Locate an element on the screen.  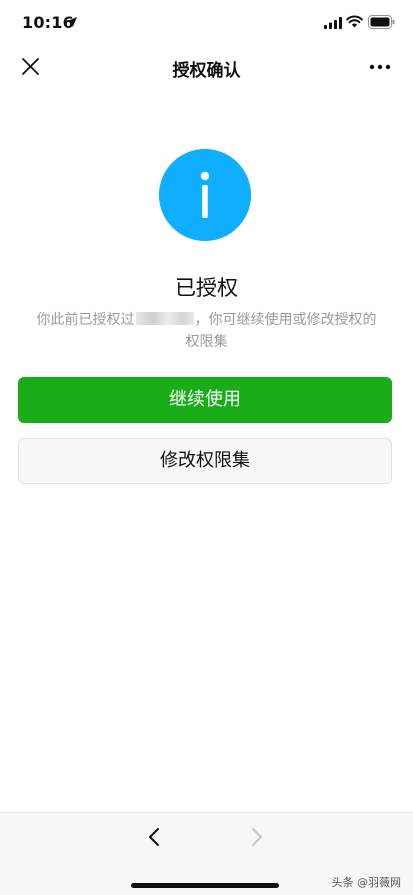
authorized-title: 已授权 is located at coordinates (206, 288).